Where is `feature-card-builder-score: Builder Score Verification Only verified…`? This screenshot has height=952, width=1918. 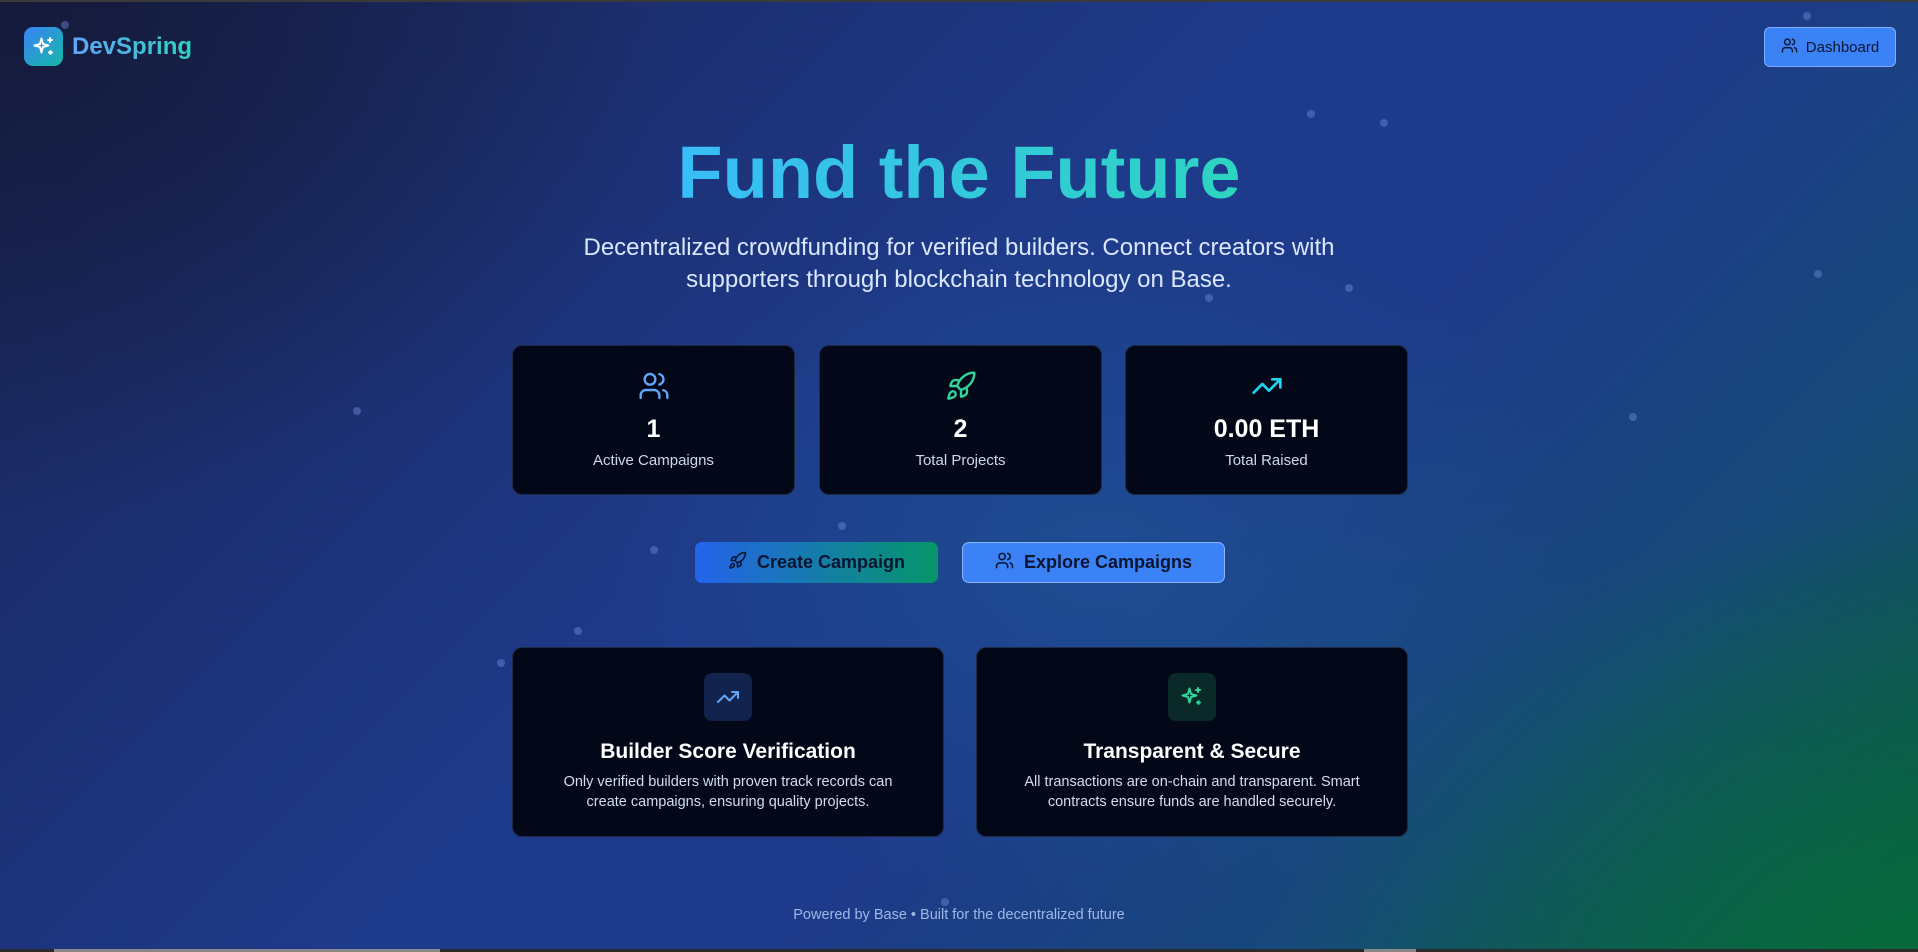 feature-card-builder-score: Builder Score Verification Only verified… is located at coordinates (728, 742).